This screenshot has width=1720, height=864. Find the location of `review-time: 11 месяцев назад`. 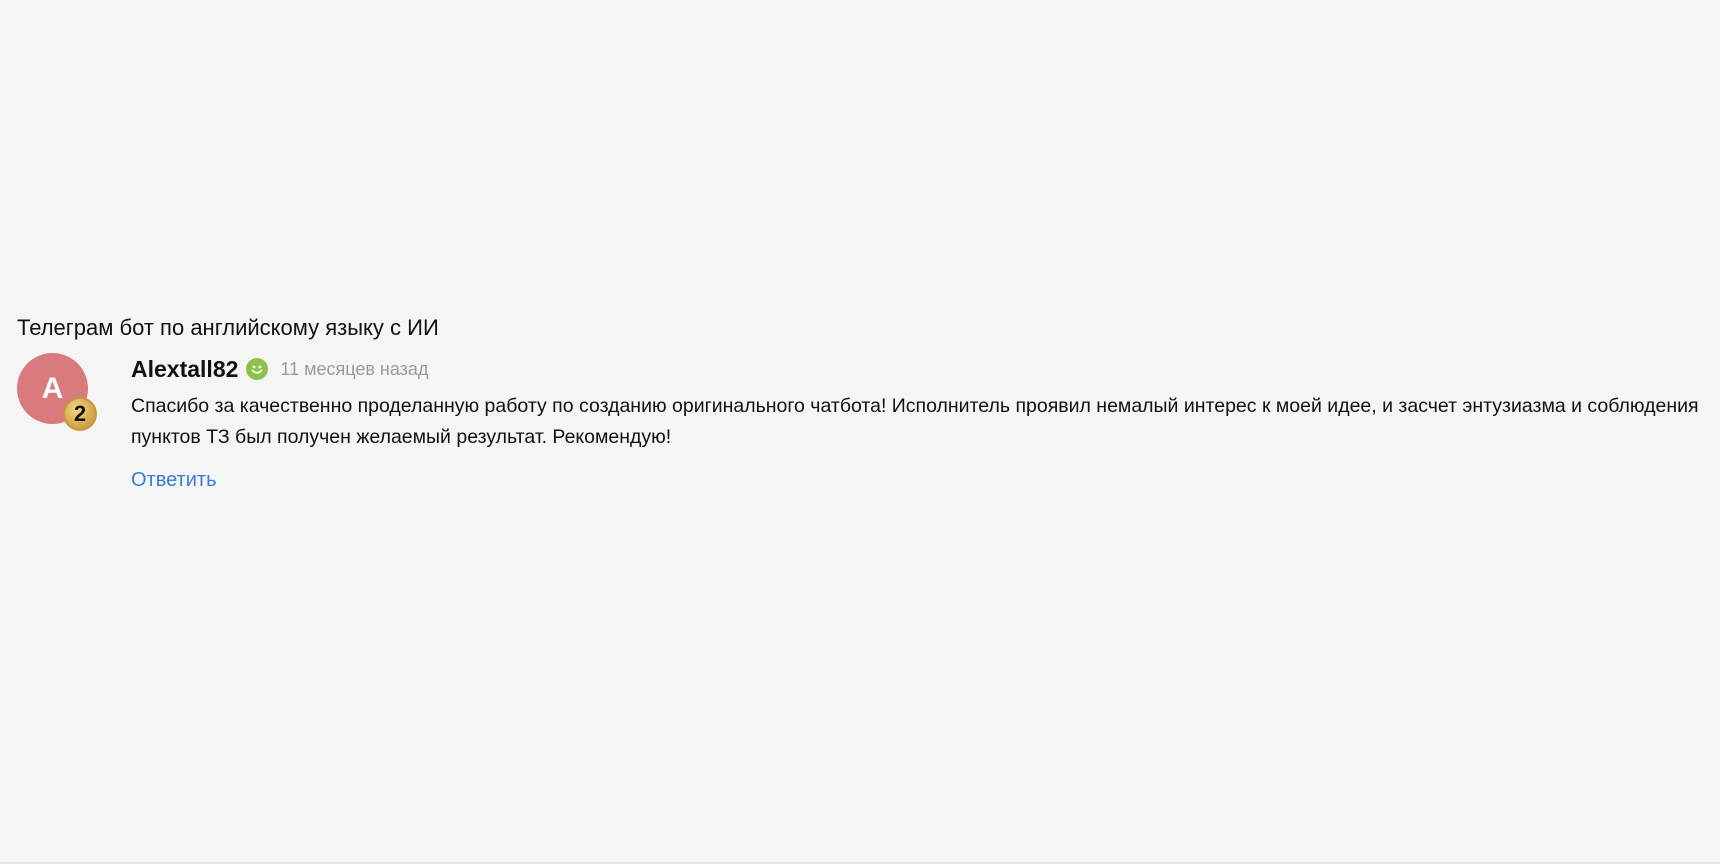

review-time: 11 месяцев назад is located at coordinates (354, 369).